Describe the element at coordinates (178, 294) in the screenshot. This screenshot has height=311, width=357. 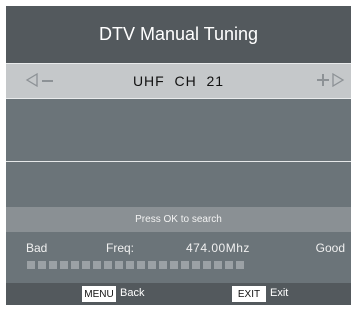
I see `footer-bar: MENU Back EXIT Exit` at that location.